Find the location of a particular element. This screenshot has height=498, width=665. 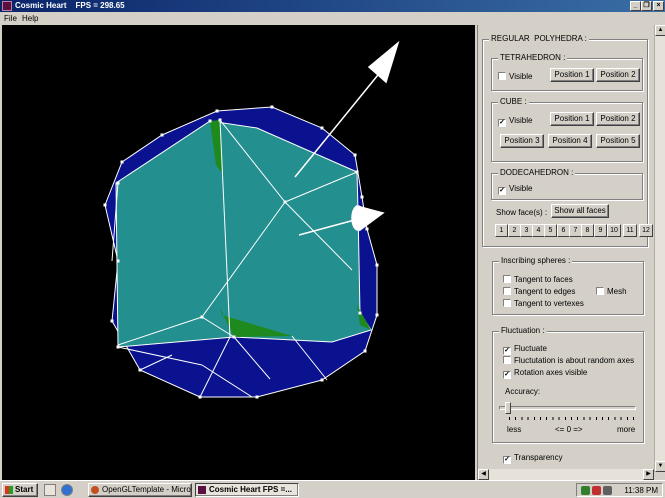

tangent-to-vertexes-checkbox: Tangent to vertexes is located at coordinates (543, 304).